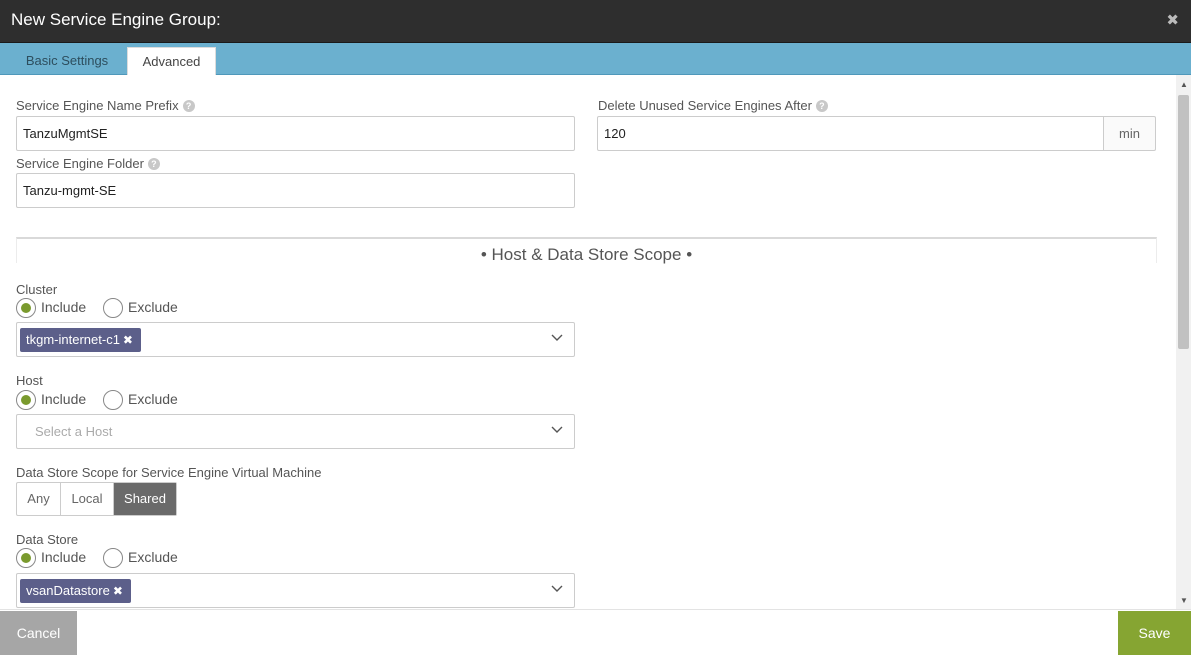  Describe the element at coordinates (1184, 84) in the screenshot. I see `scroll-up-icon: ▲` at that location.